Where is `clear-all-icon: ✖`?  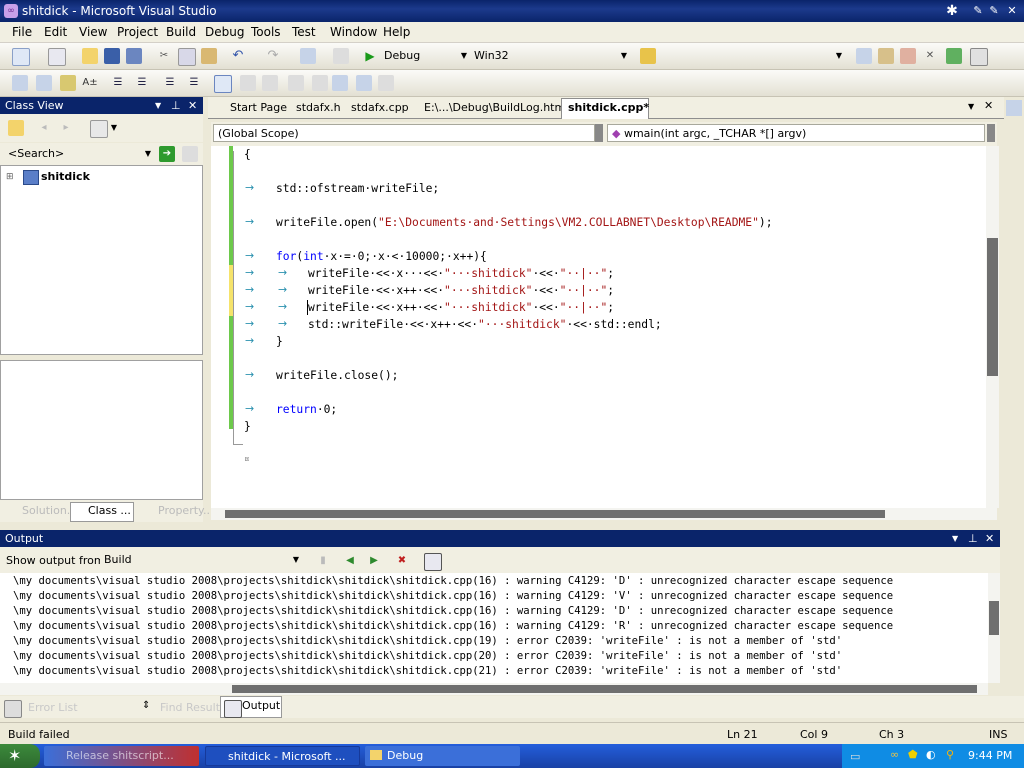
clear-all-icon: ✖ is located at coordinates (402, 561).